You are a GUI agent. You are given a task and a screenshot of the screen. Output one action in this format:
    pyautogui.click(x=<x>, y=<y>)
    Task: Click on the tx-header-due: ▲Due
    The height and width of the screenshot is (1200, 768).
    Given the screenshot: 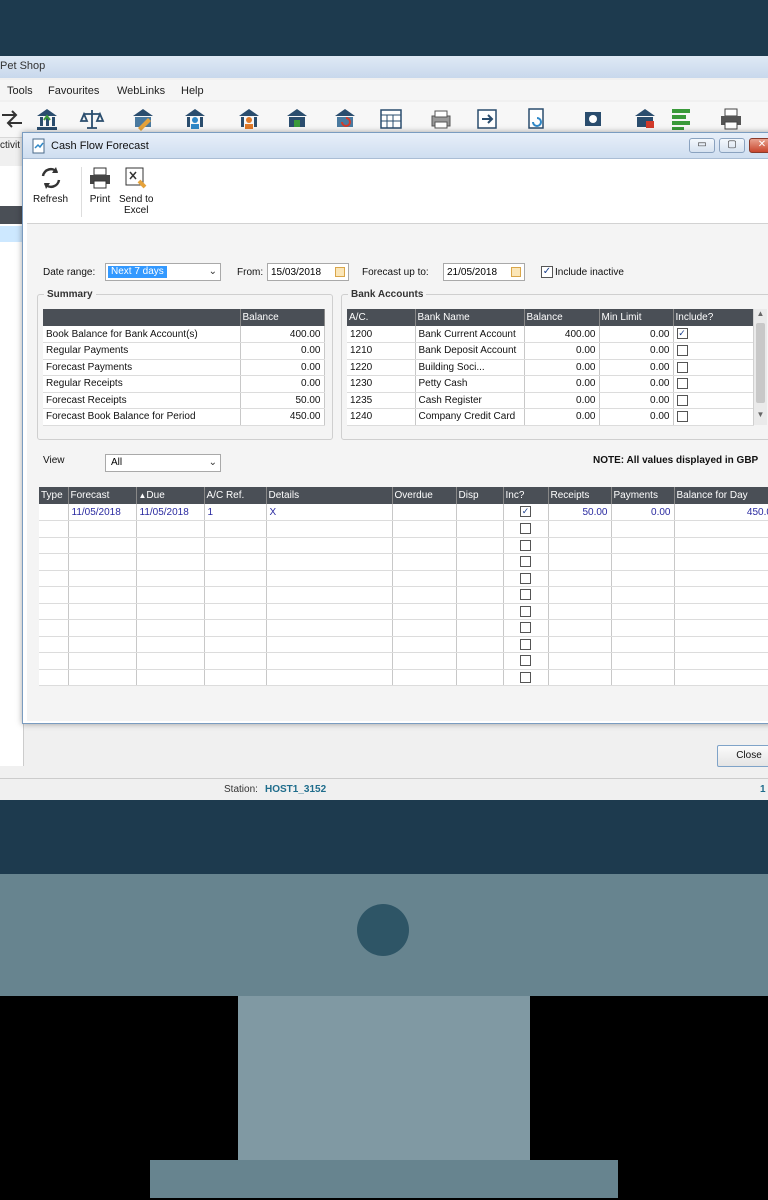 What is the action you would take?
    pyautogui.click(x=170, y=495)
    